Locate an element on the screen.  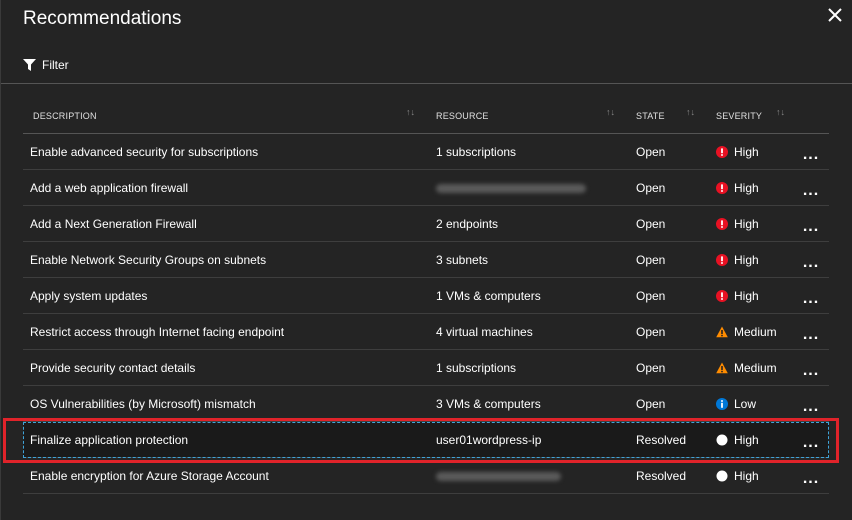
description-cell: Finalize application protection is located at coordinates (109, 440).